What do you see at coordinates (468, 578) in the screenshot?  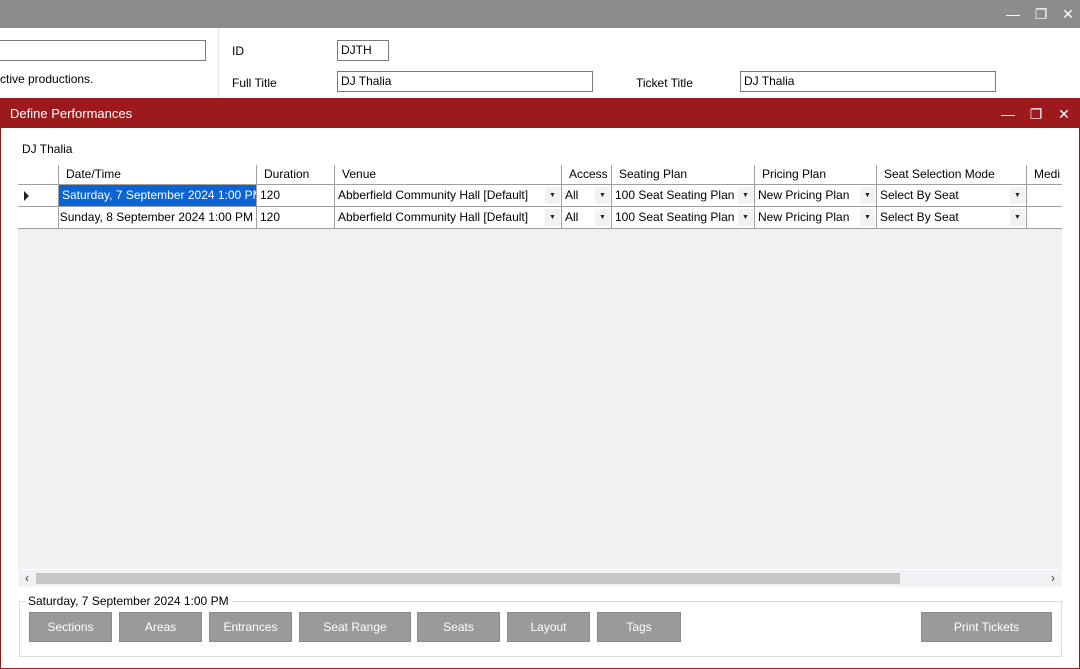 I see `scrollbar-thumb` at bounding box center [468, 578].